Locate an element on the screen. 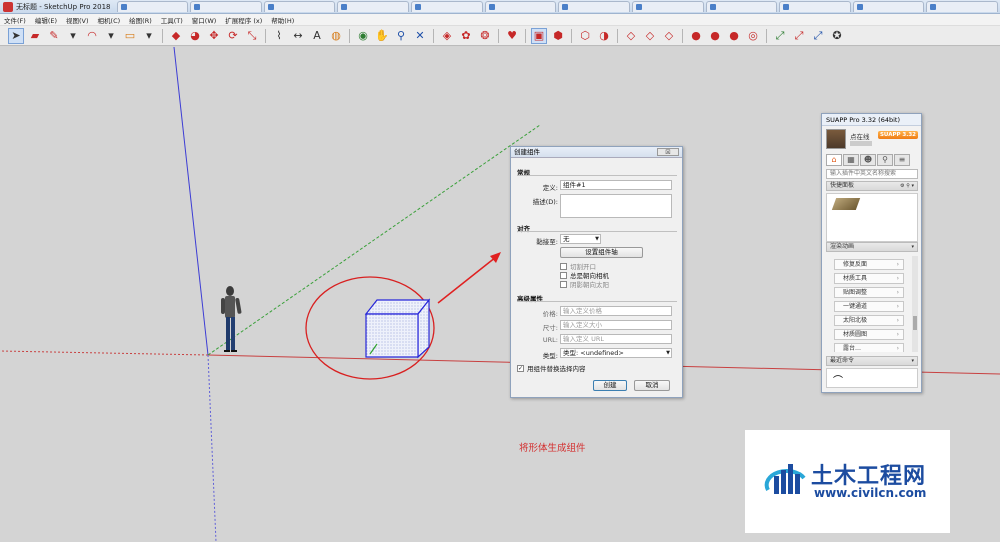 Image resolution: width=1000 pixels, height=542 pixels. eraser-tool-icon: ▰ is located at coordinates (35, 36).